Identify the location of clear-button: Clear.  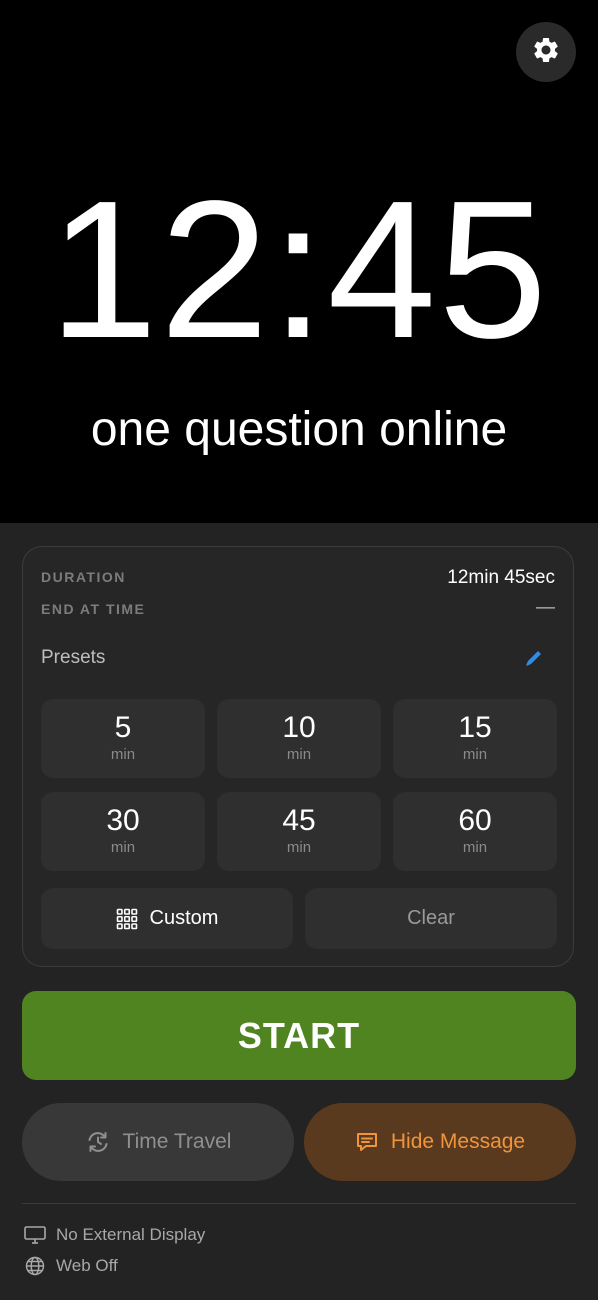
(431, 918).